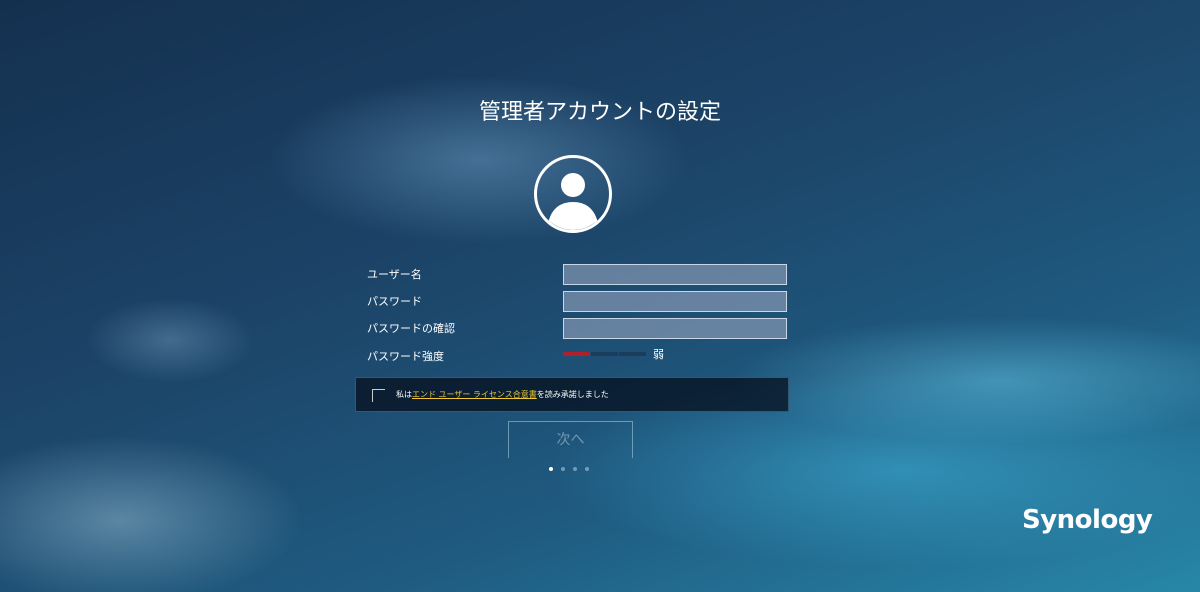 The image size is (1200, 592). I want to click on password-input, so click(675, 301).